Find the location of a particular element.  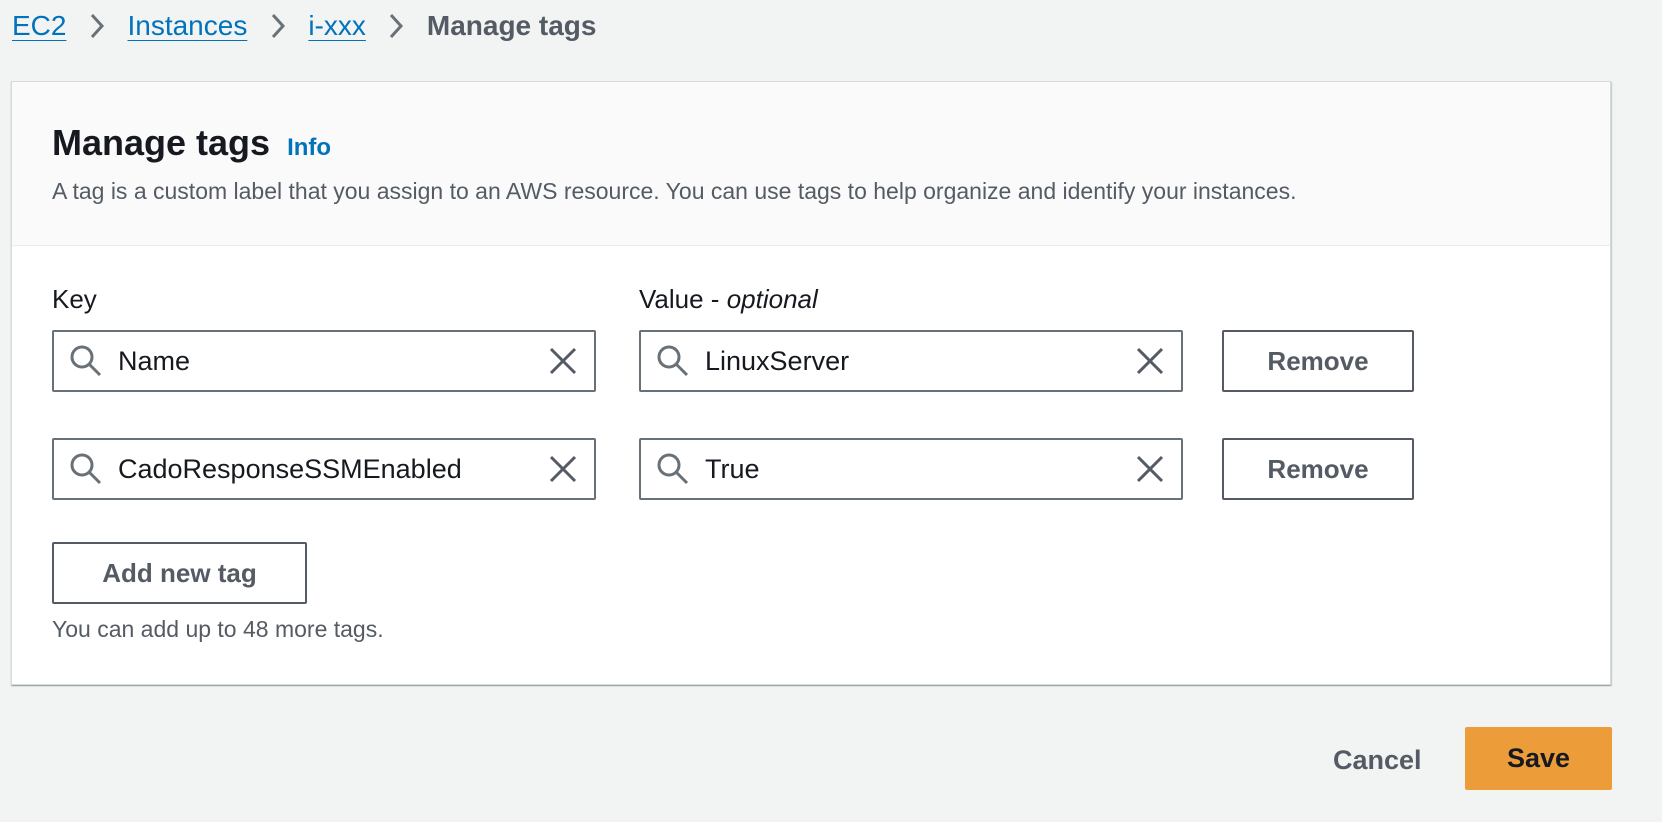

panel-title-row: Manage tags Info is located at coordinates (191, 143).